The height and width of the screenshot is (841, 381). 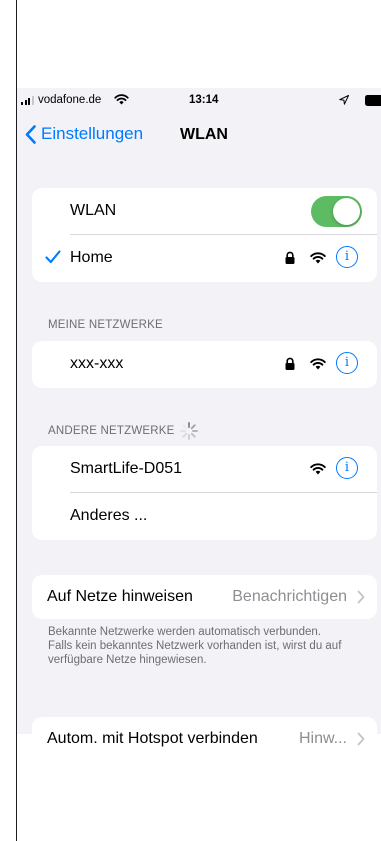 What do you see at coordinates (204, 134) in the screenshot?
I see `page-title: WLAN` at bounding box center [204, 134].